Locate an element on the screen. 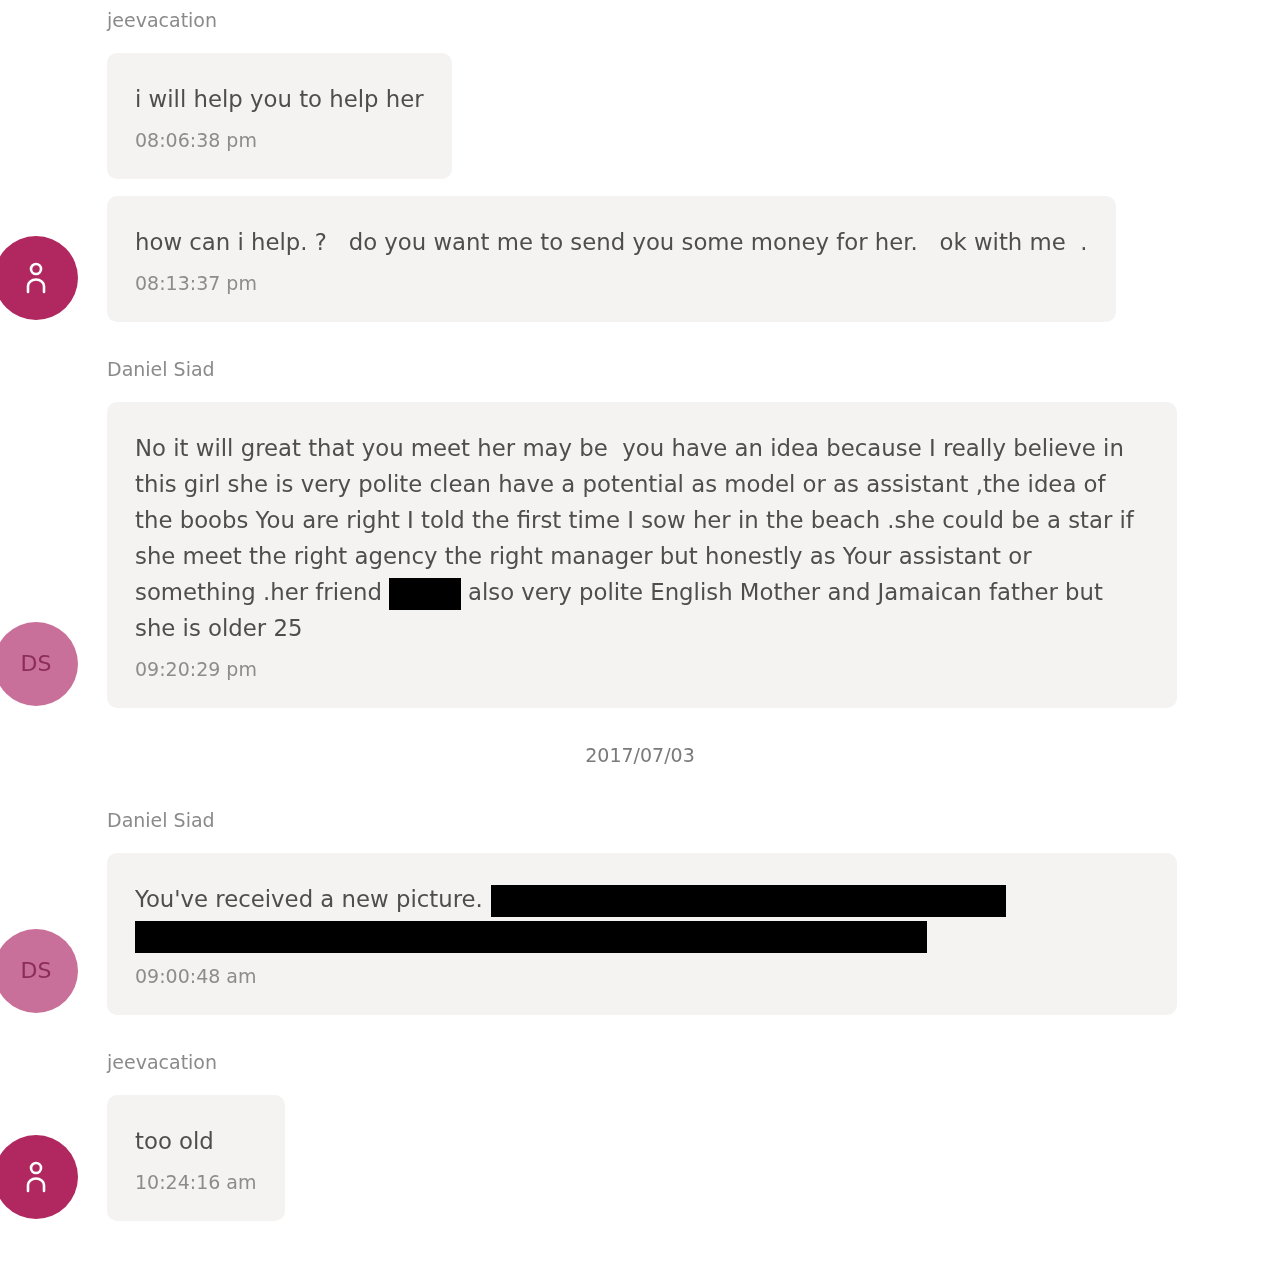 This screenshot has width=1280, height=1280. message-text: You've received a new picture. is located at coordinates (642, 917).